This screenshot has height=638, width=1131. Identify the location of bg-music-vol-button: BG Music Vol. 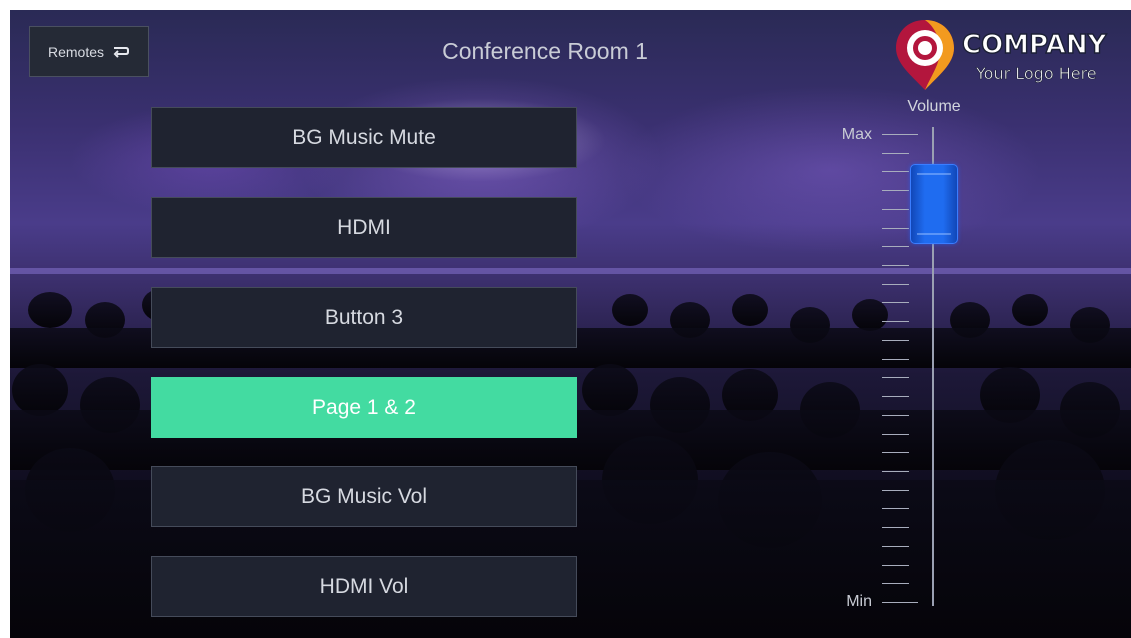
(364, 496).